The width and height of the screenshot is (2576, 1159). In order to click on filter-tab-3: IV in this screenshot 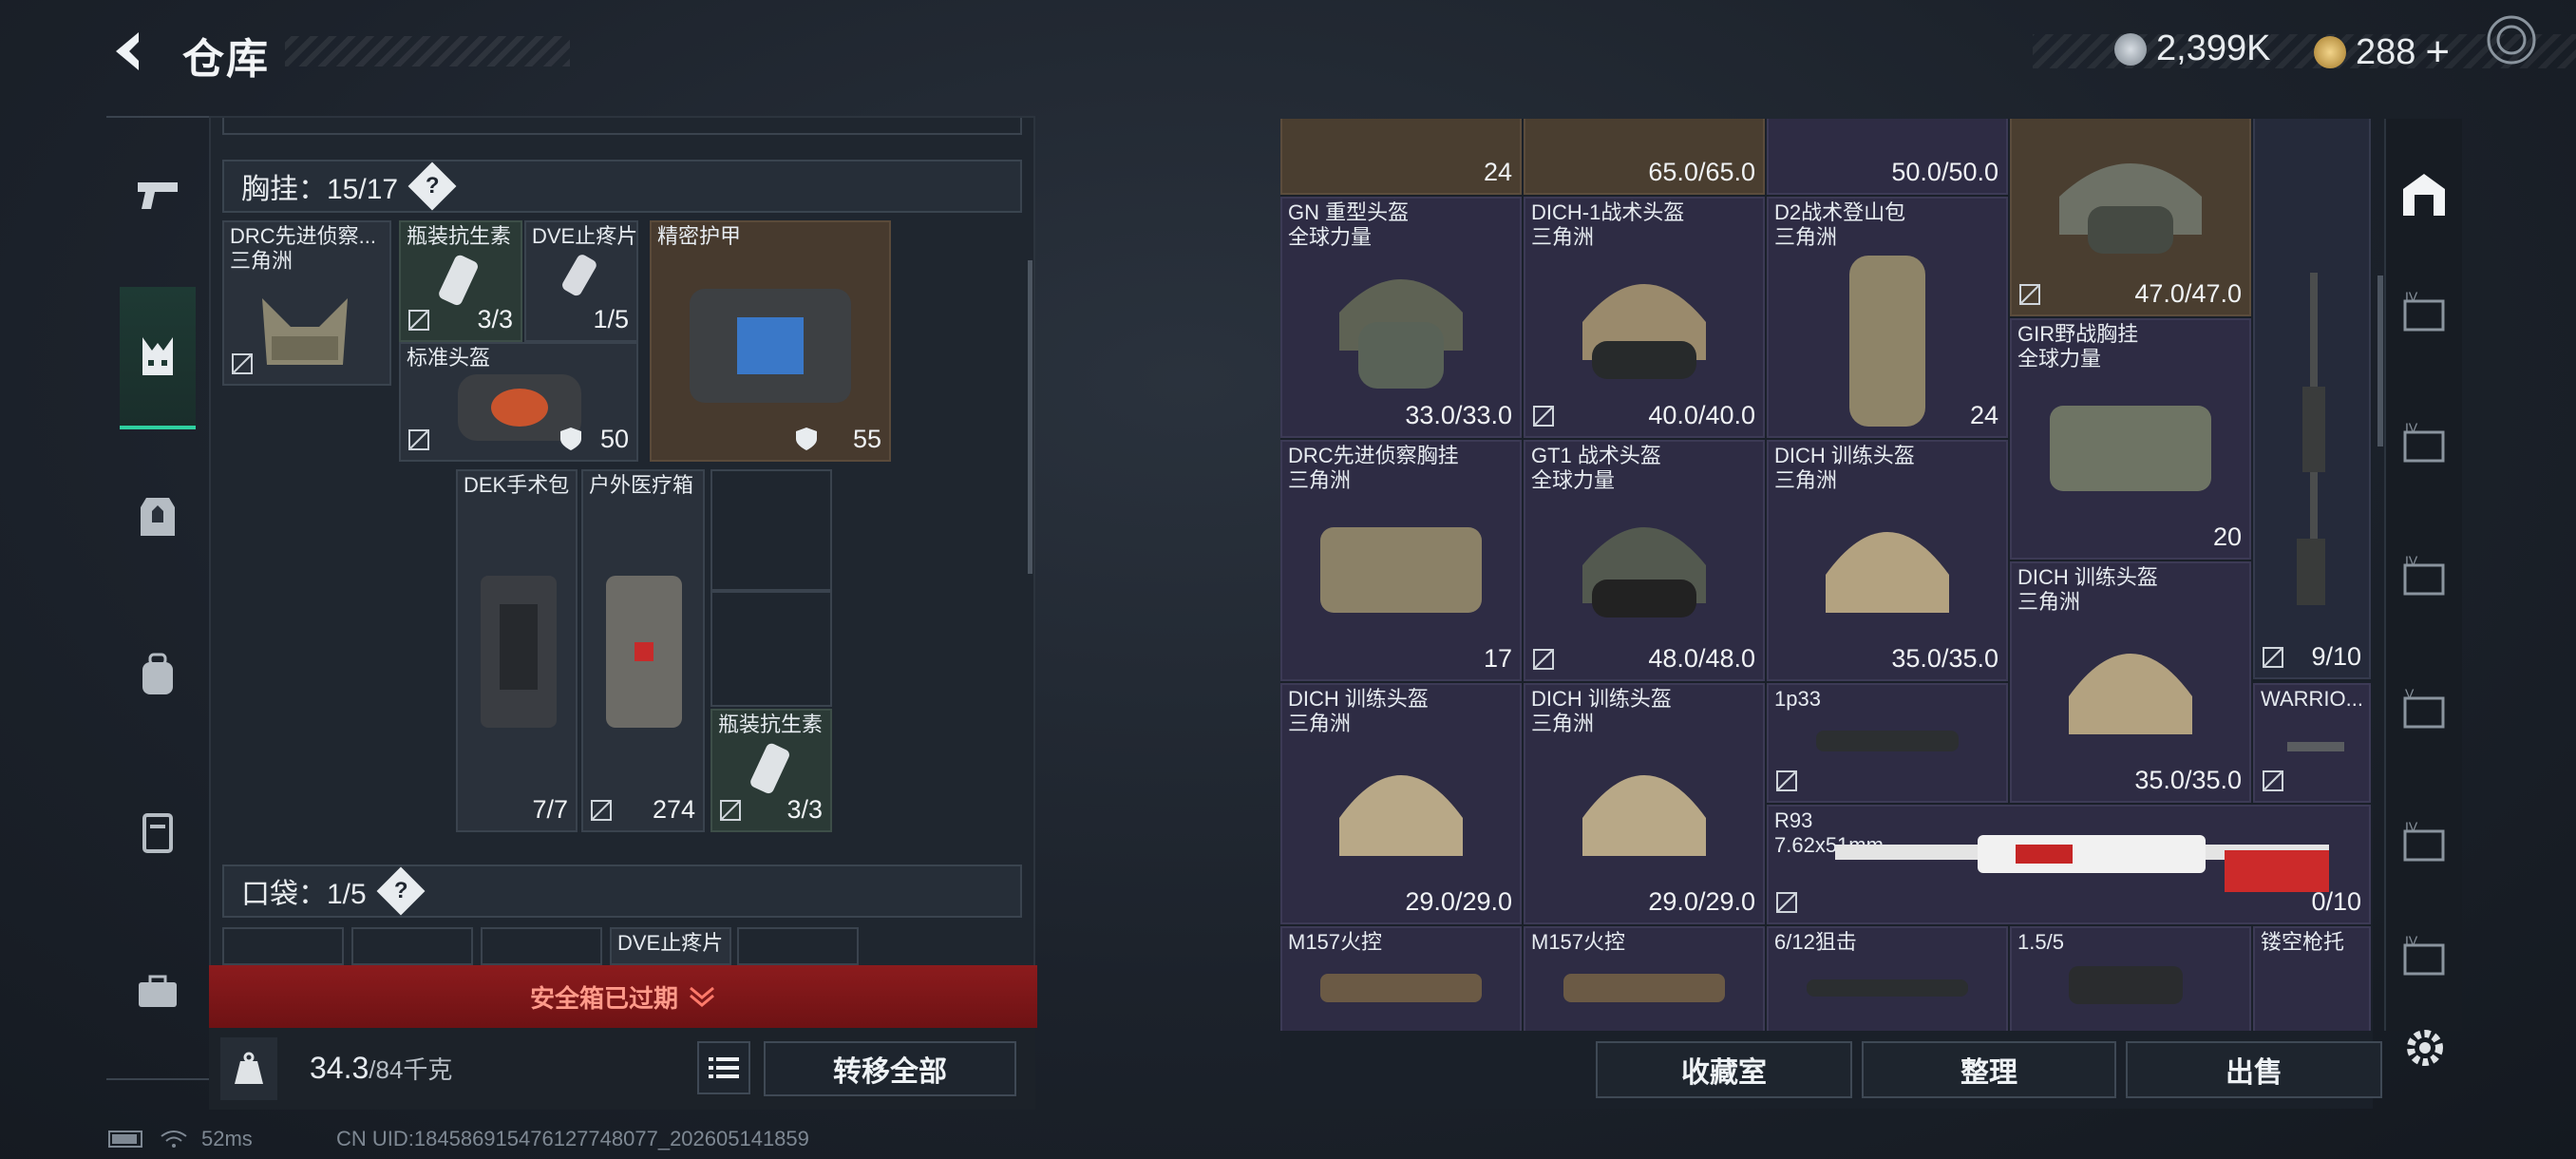, I will do `click(2426, 579)`.